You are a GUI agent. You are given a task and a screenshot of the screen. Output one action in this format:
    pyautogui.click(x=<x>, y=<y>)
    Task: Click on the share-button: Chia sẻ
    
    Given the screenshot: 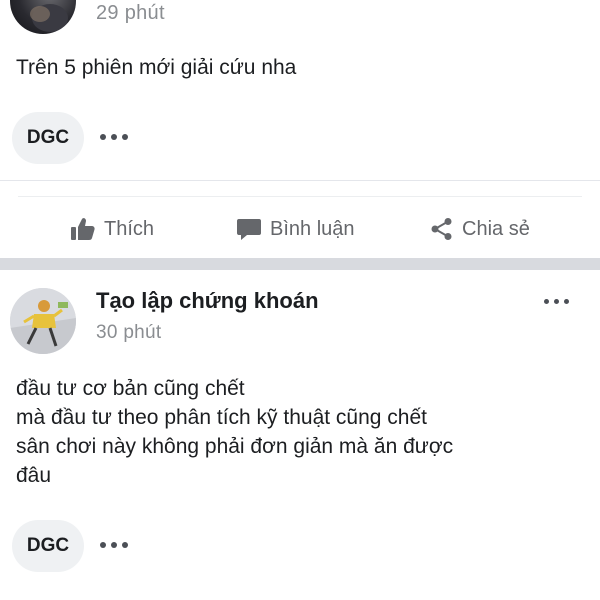 What is the action you would take?
    pyautogui.click(x=480, y=229)
    